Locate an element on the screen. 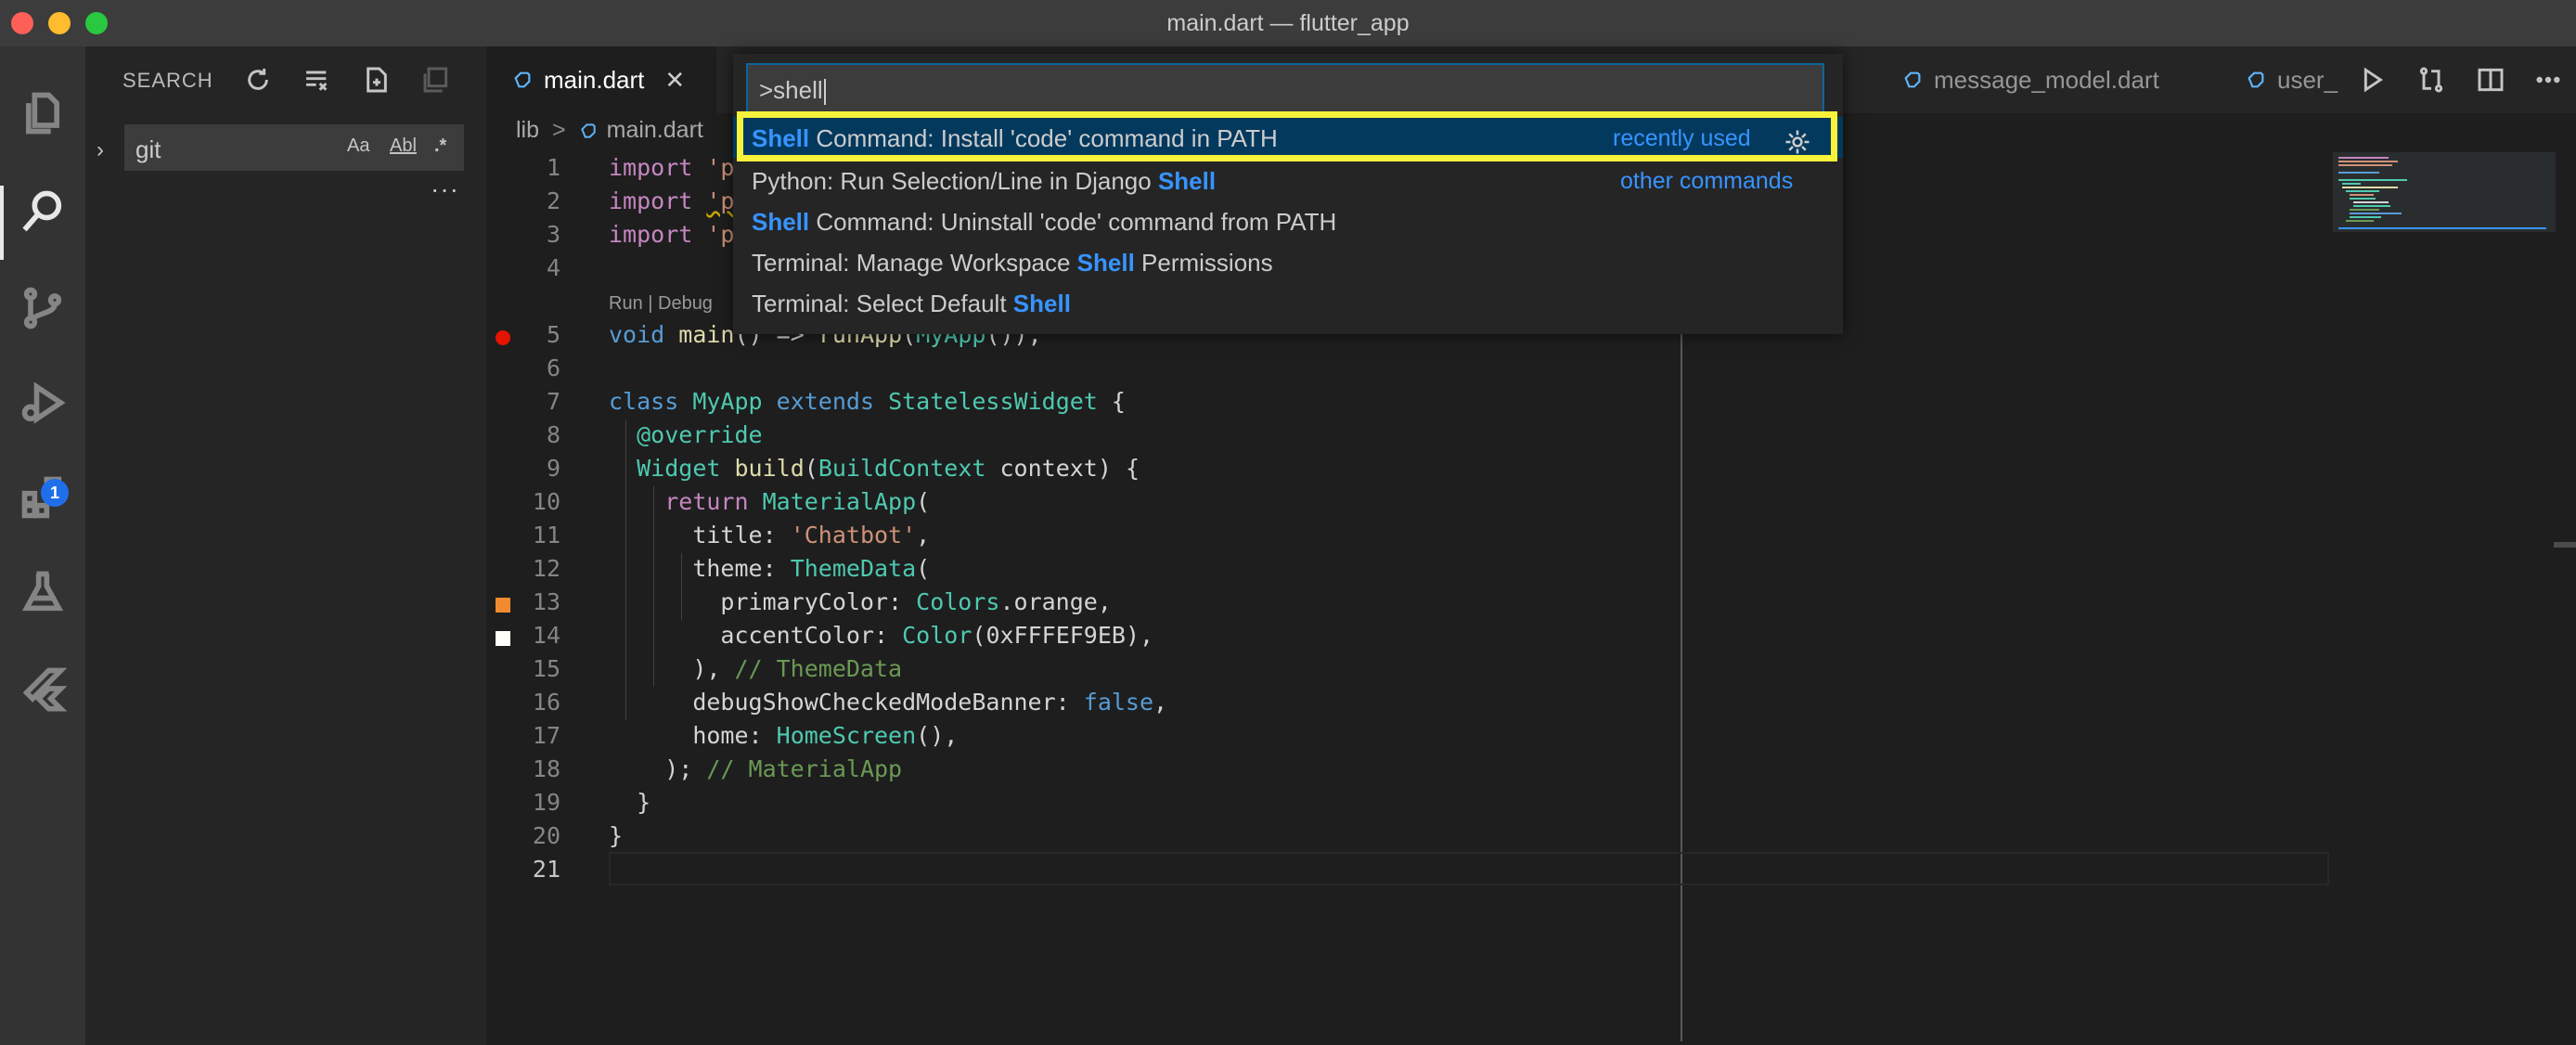 This screenshot has height=1045, width=2576. tab-main-dart: main.dart ✕ is located at coordinates (601, 79).